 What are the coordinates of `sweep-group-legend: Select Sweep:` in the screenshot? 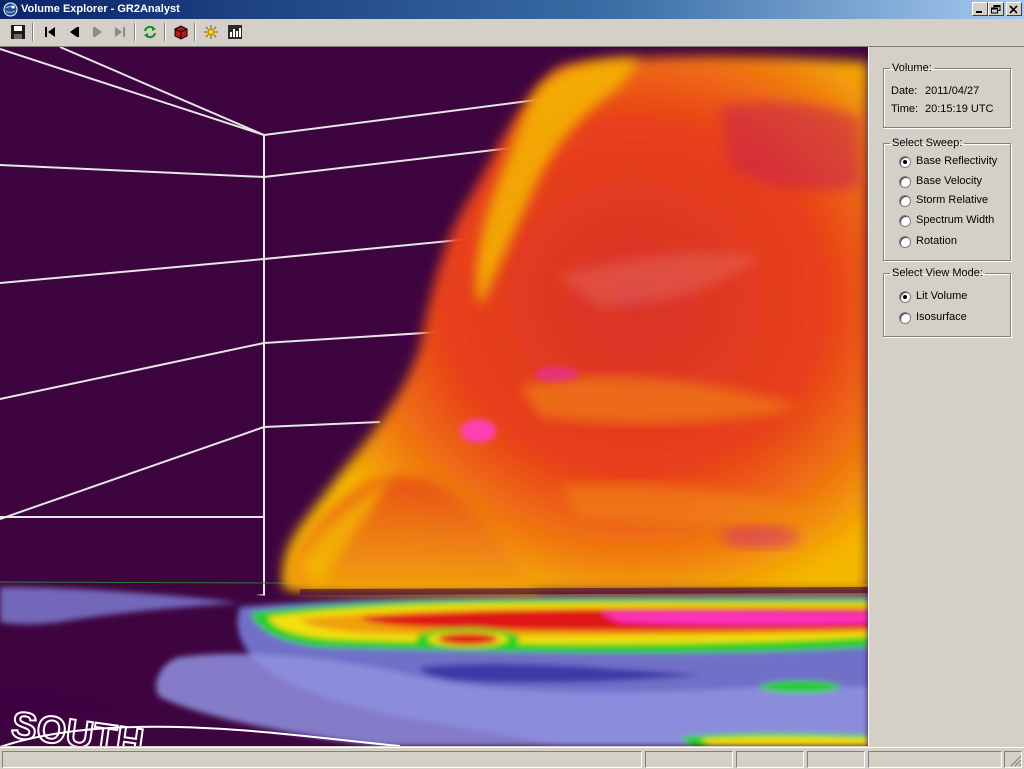 It's located at (927, 143).